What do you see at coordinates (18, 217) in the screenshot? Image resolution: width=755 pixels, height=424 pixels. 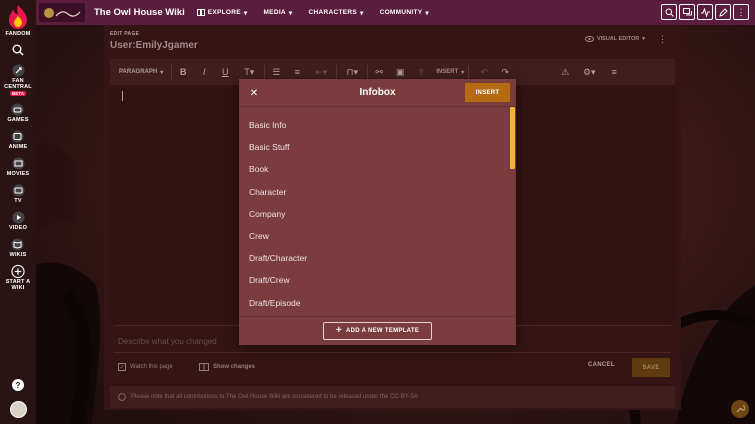 I see `video-icon` at bounding box center [18, 217].